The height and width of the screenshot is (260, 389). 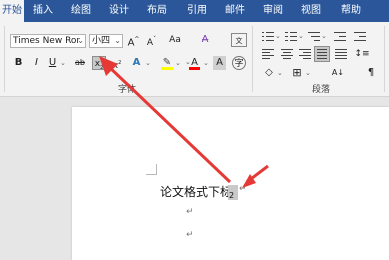 I want to click on pilcrow-icon: ¶, so click(x=371, y=72).